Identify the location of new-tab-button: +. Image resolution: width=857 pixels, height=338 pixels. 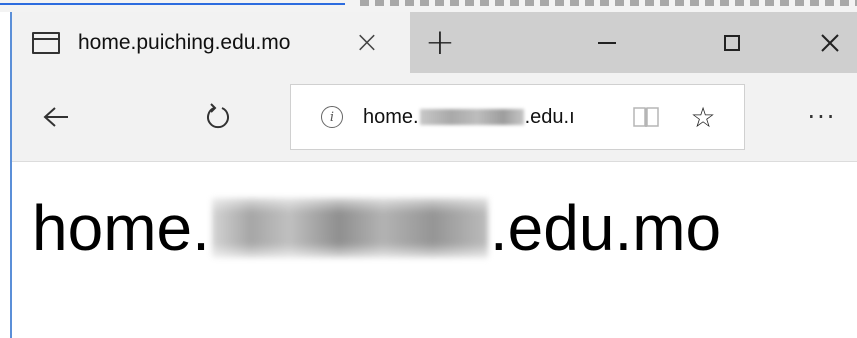
(440, 42).